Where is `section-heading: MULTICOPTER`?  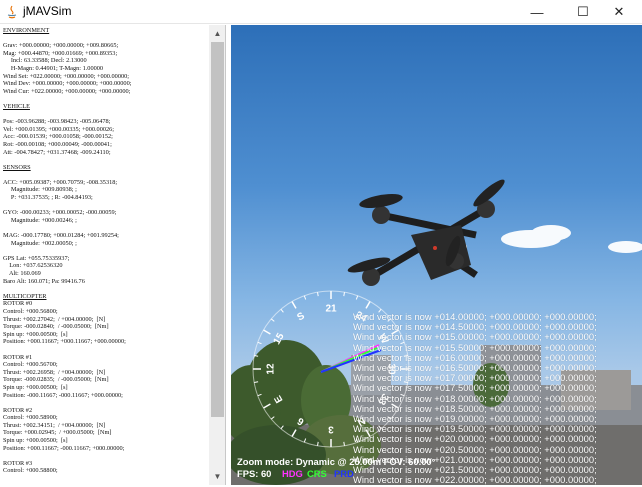
section-heading: MULTICOPTER is located at coordinates (25, 296).